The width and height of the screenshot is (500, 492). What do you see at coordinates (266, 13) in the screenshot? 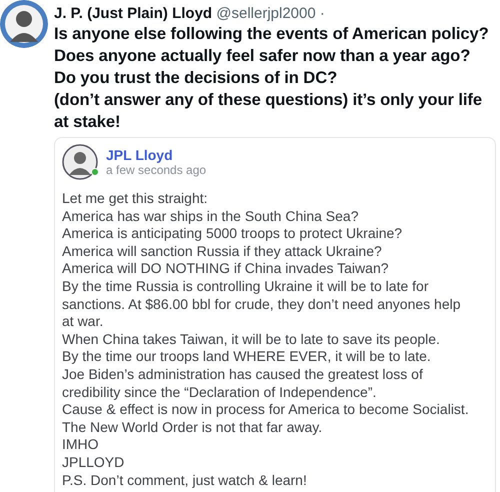
I see `user-handle: @sellerjpl2000` at bounding box center [266, 13].